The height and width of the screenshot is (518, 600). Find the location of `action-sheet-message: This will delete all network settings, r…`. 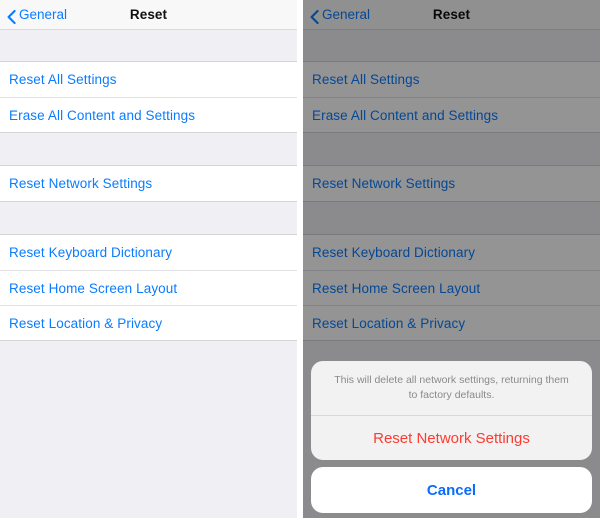

action-sheet-message: This will delete all network settings, r… is located at coordinates (451, 388).